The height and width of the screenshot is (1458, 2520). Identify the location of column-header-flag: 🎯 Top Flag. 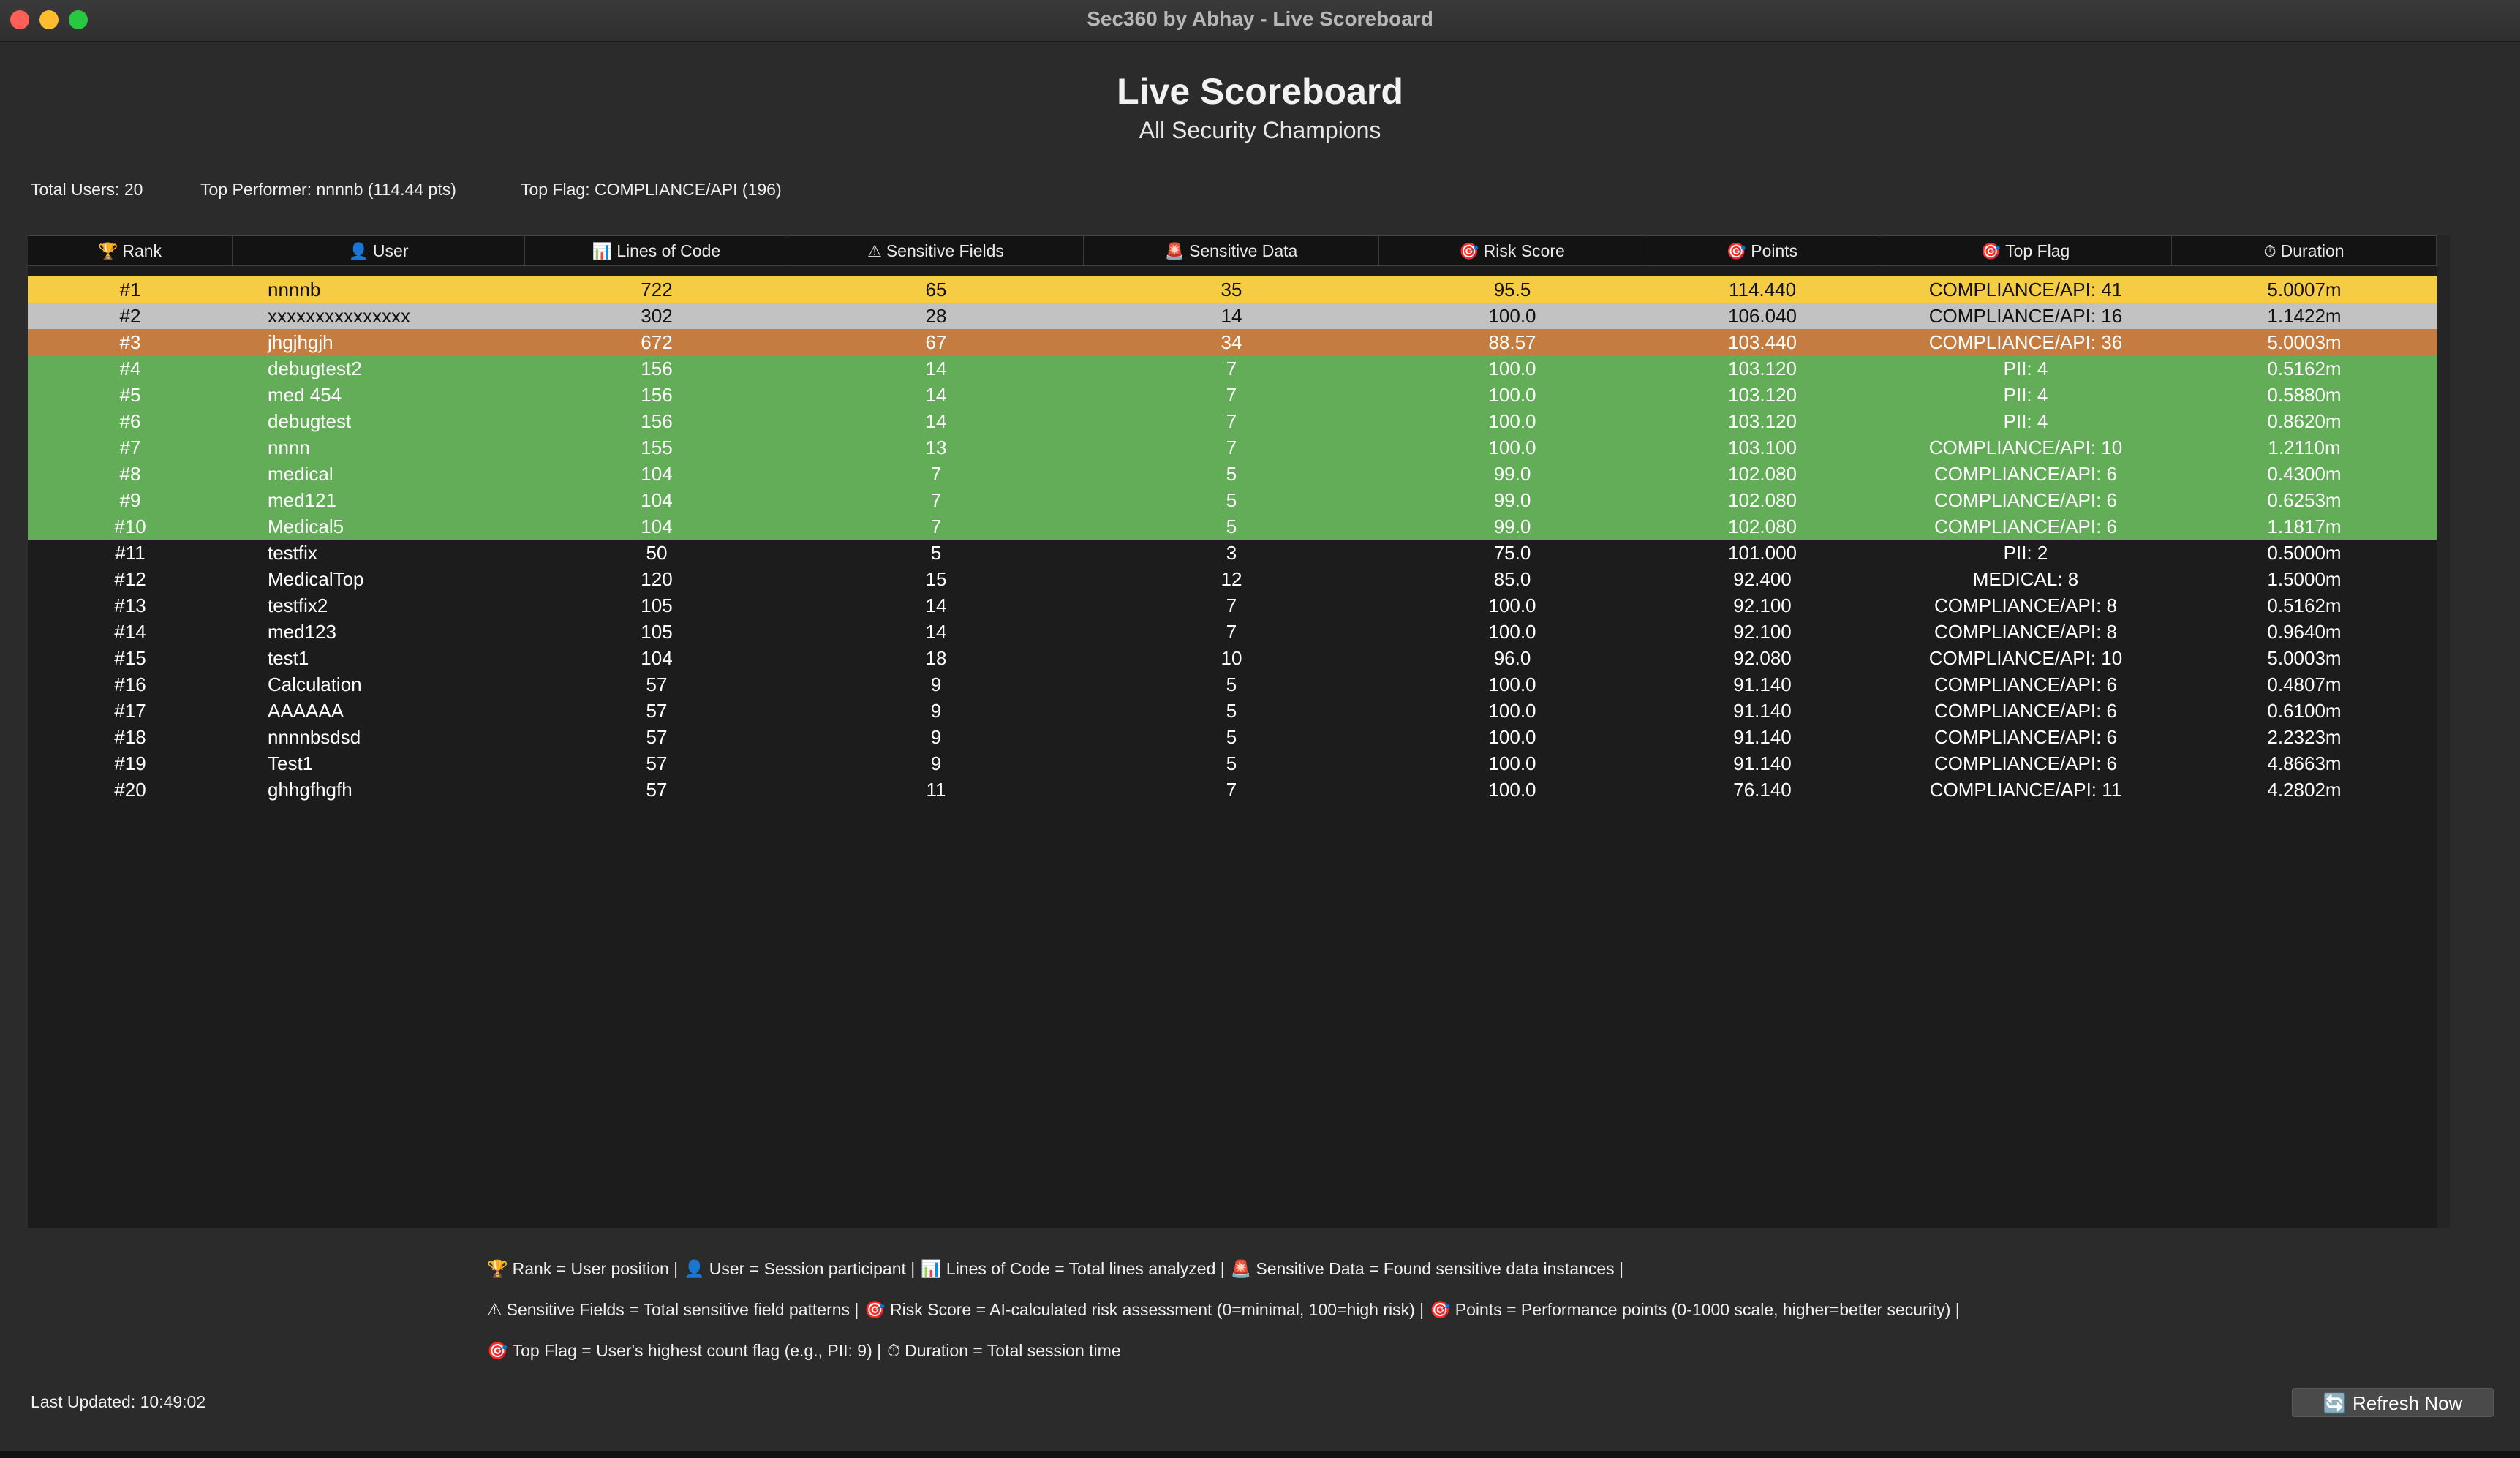
(2025, 251).